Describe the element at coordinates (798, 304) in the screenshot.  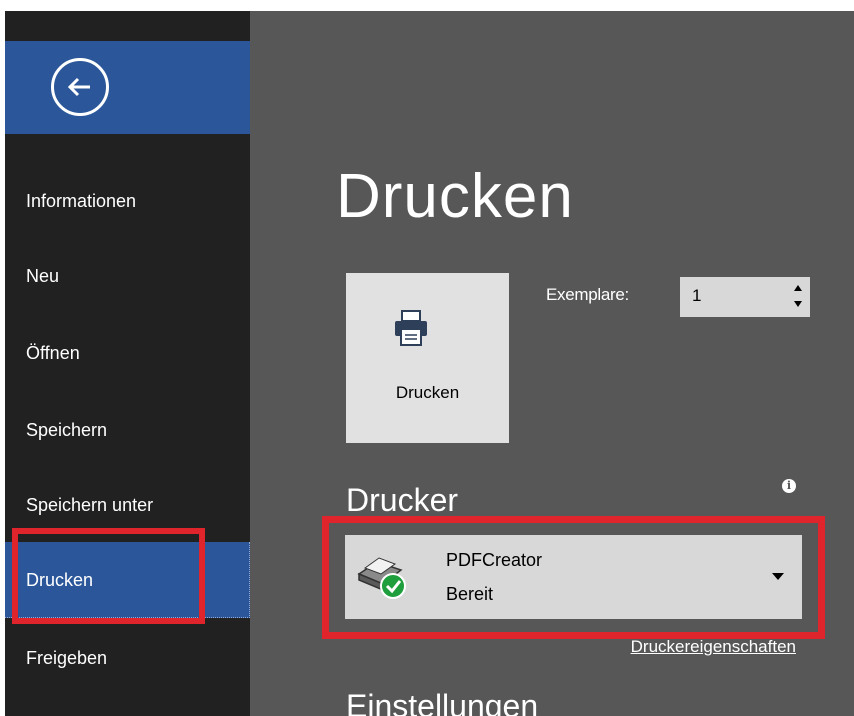
I see `spin-down-icon` at that location.